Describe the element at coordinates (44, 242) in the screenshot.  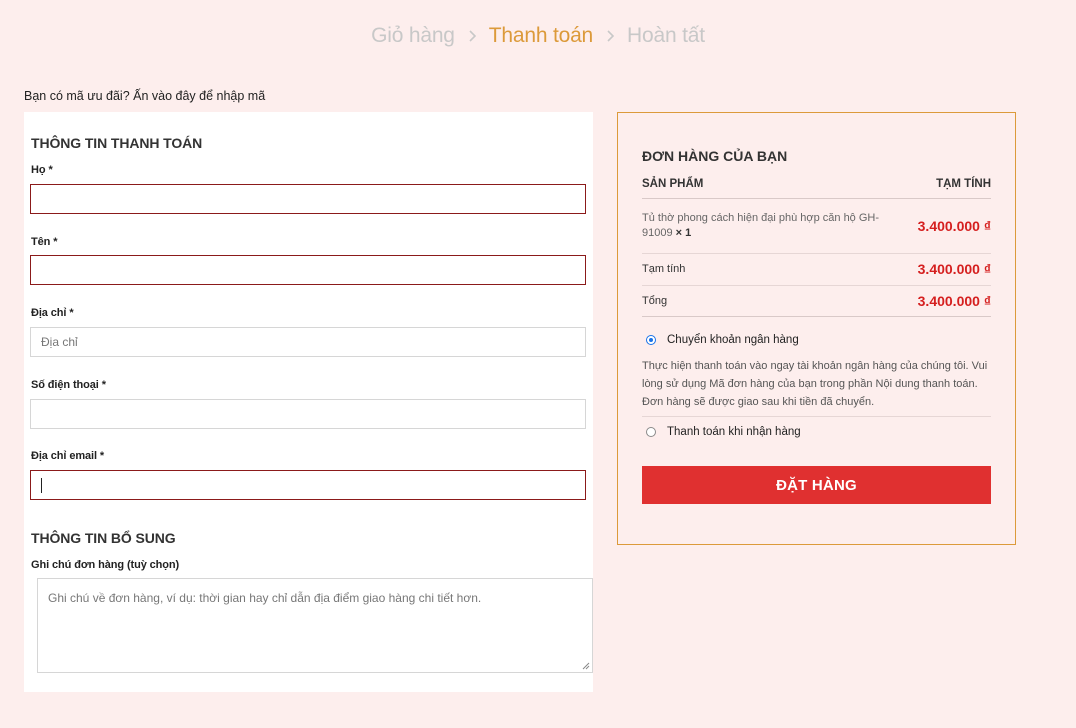
I see `first-name-label: Tên *` at that location.